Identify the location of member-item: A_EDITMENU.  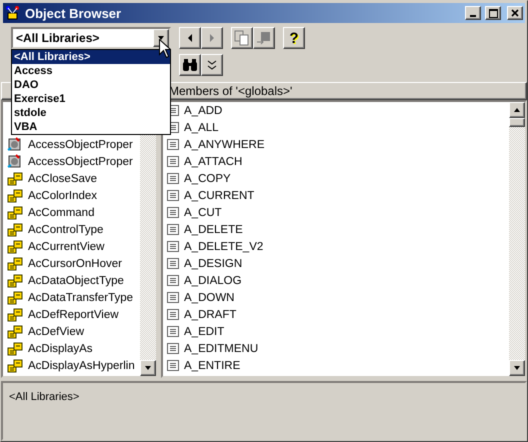
(336, 348).